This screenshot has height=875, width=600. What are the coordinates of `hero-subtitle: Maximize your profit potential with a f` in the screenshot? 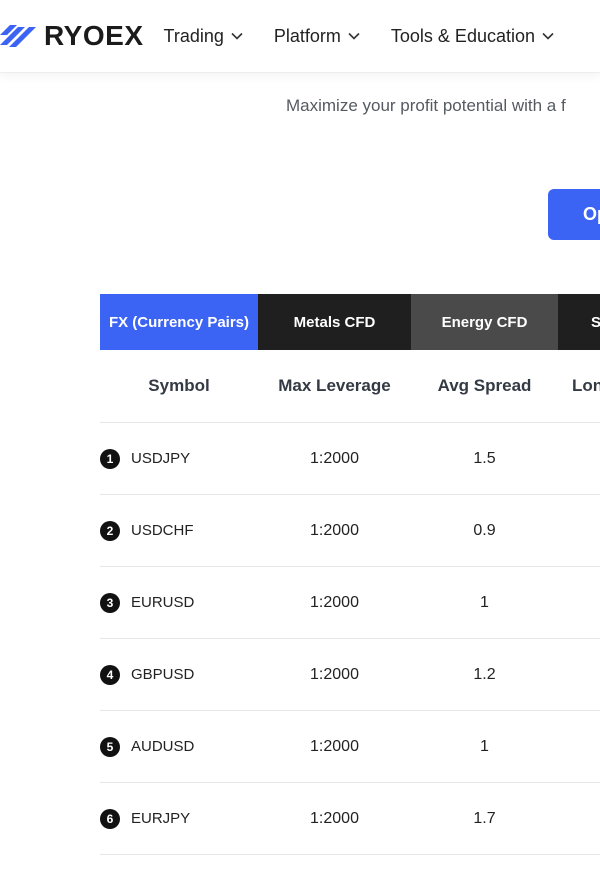 It's located at (426, 105).